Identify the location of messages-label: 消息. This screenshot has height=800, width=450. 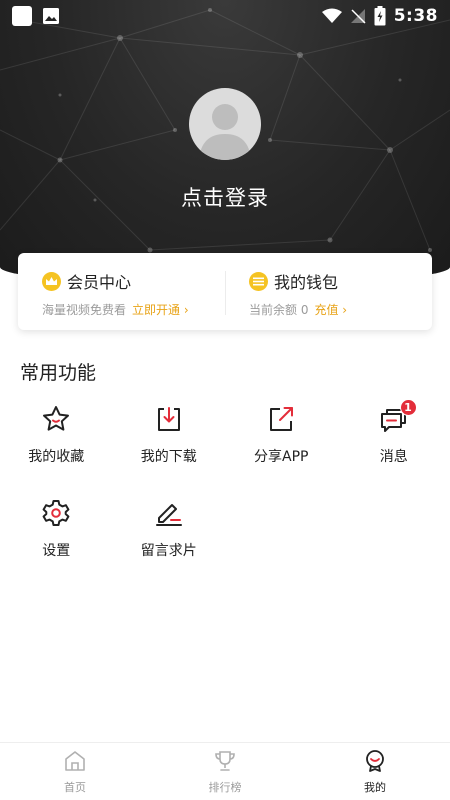
(393, 457).